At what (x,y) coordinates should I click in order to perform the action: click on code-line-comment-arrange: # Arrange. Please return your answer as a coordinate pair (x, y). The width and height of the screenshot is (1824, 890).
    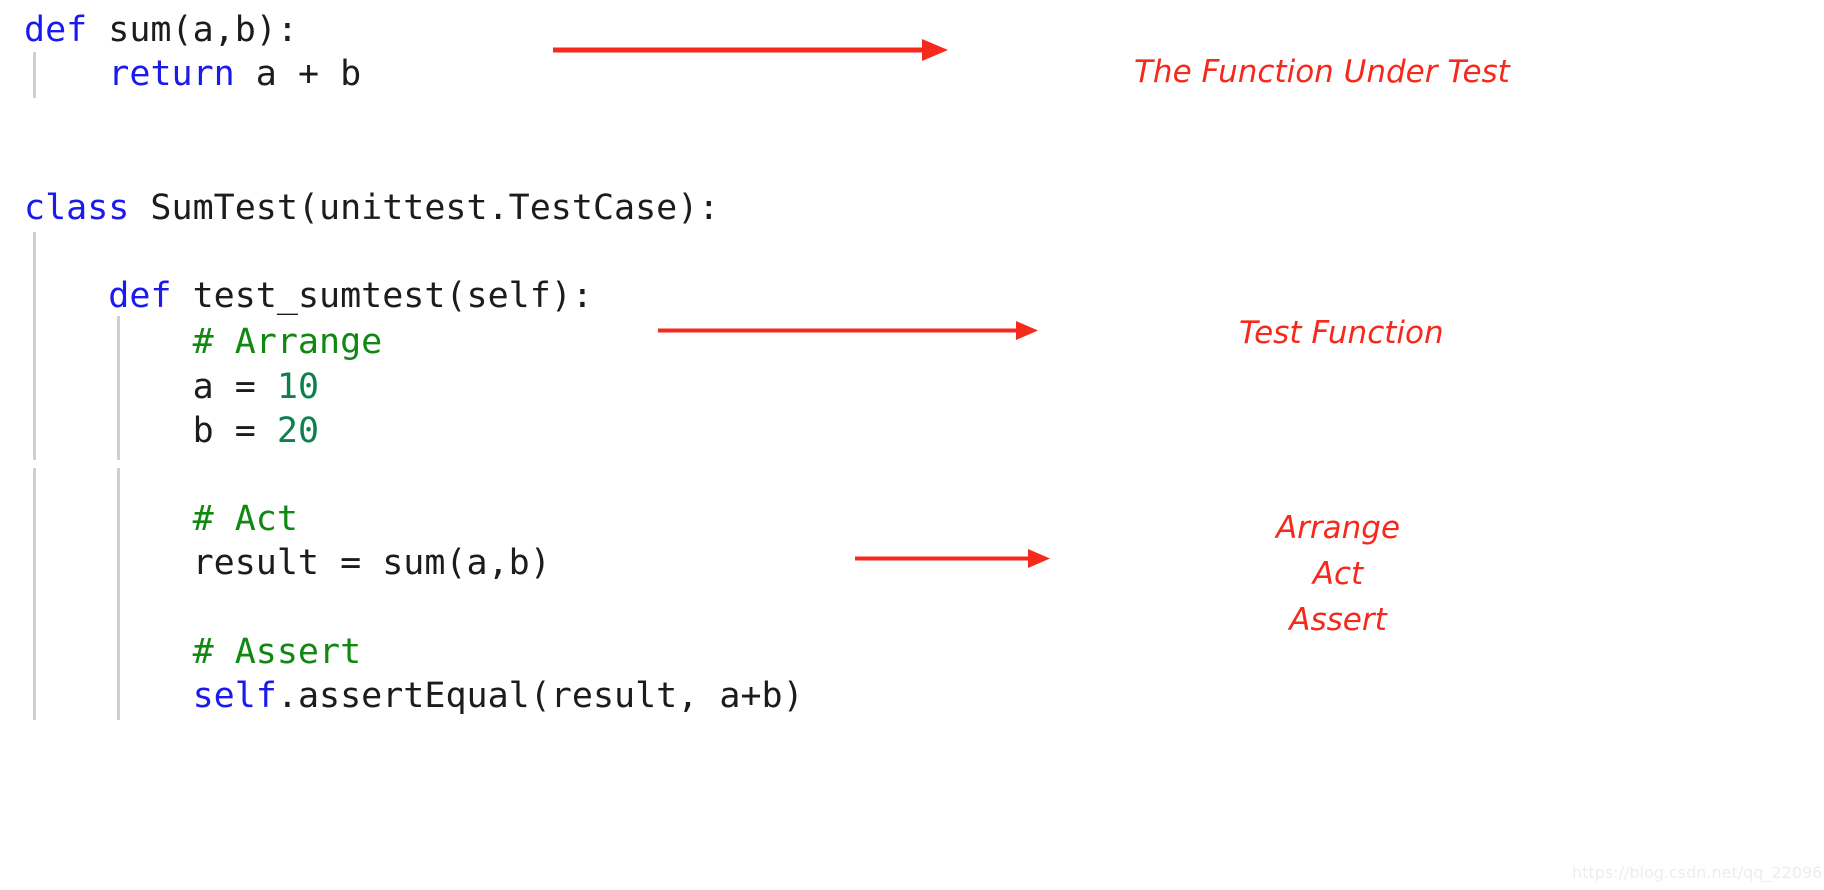
    Looking at the image, I should click on (203, 342).